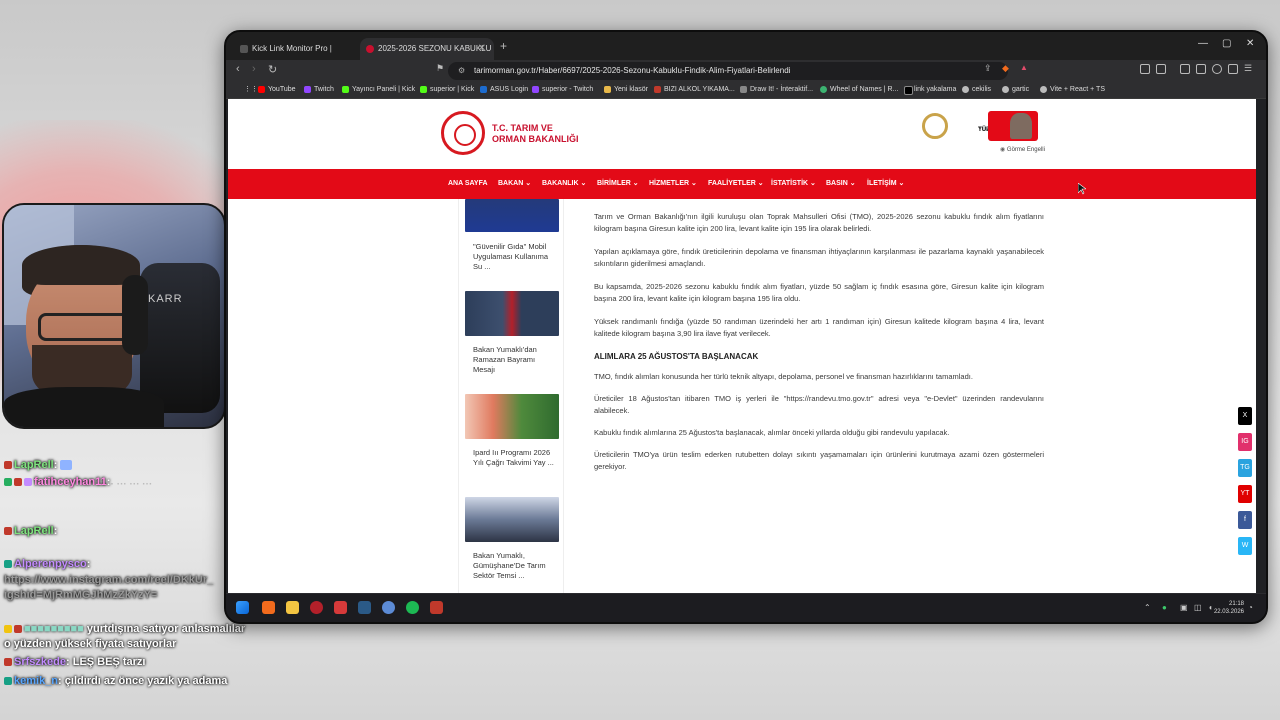 The height and width of the screenshot is (720, 1280). What do you see at coordinates (503, 46) in the screenshot?
I see `new-tab-icon: +` at bounding box center [503, 46].